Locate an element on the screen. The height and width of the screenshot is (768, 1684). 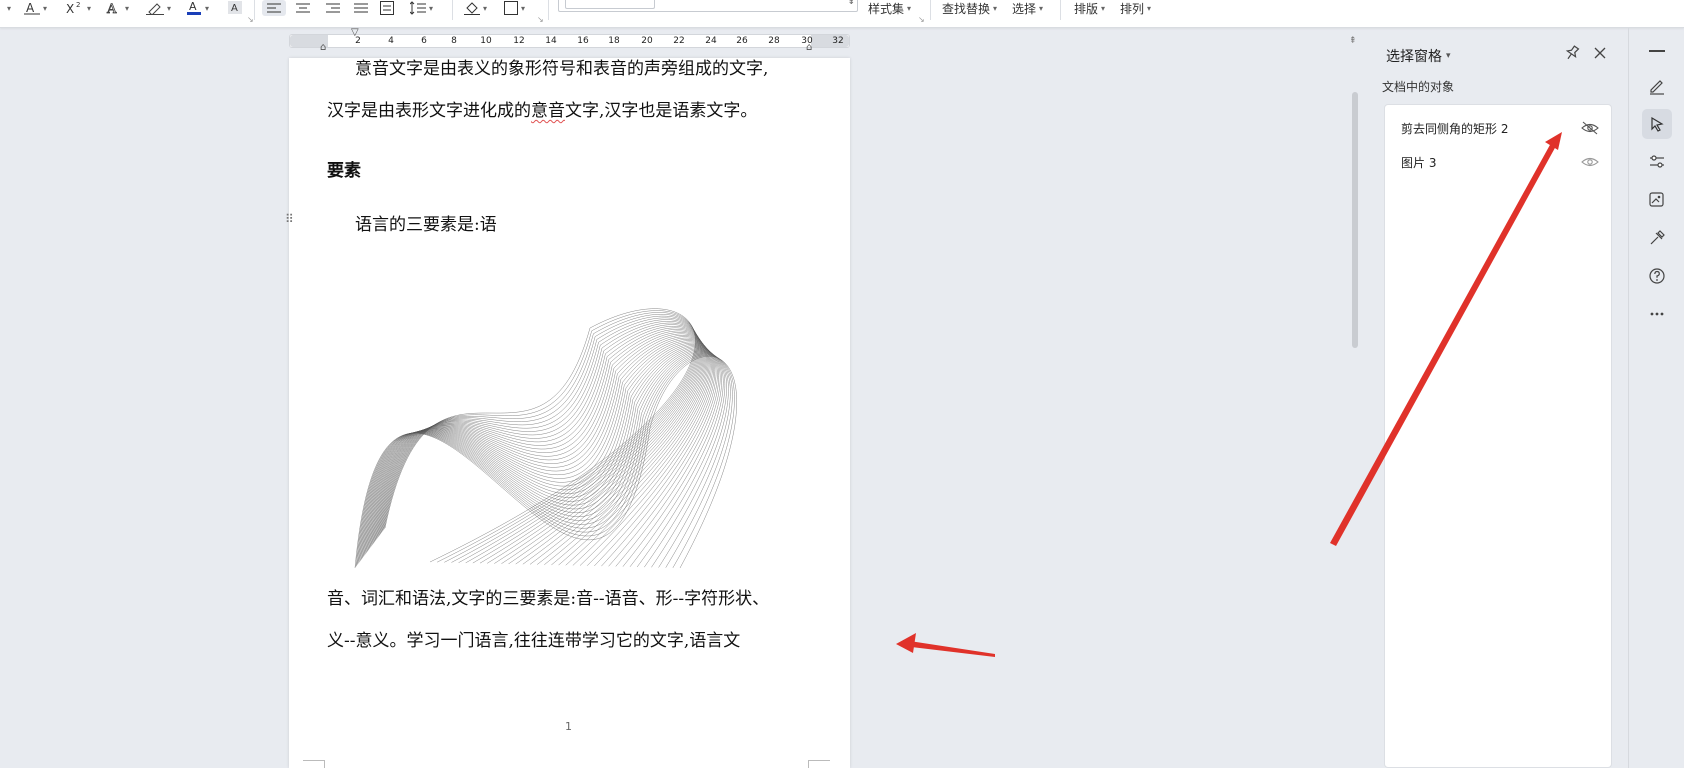
collapse-icon is located at coordinates (1657, 51).